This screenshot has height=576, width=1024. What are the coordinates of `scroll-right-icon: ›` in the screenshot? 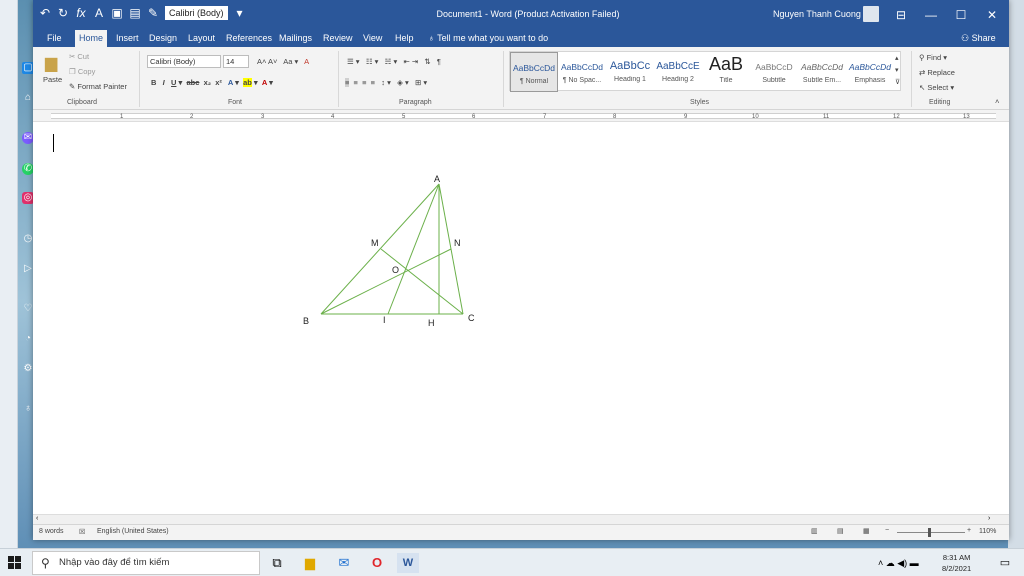 It's located at (989, 518).